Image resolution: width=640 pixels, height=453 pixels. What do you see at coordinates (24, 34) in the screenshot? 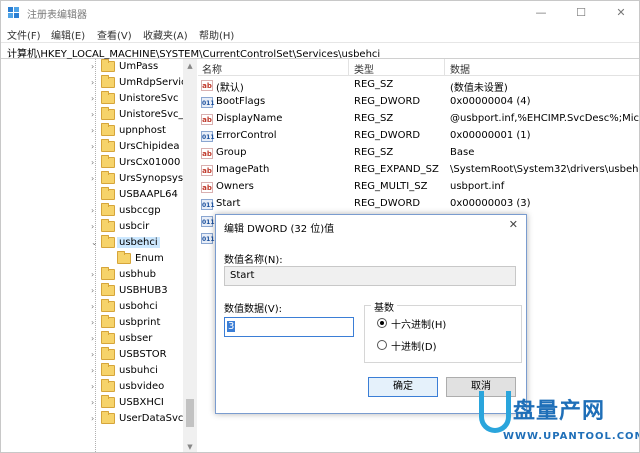
I see `menu-file: 文件(F)` at bounding box center [24, 34].